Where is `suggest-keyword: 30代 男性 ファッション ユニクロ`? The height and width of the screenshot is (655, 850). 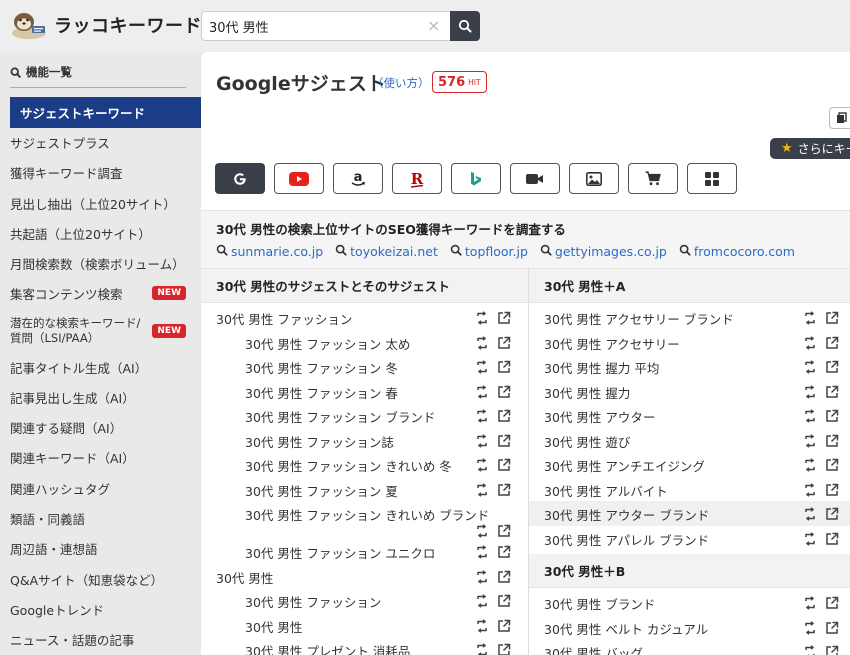
suggest-keyword: 30代 男性 ファッション ユニクロ is located at coordinates (340, 552).